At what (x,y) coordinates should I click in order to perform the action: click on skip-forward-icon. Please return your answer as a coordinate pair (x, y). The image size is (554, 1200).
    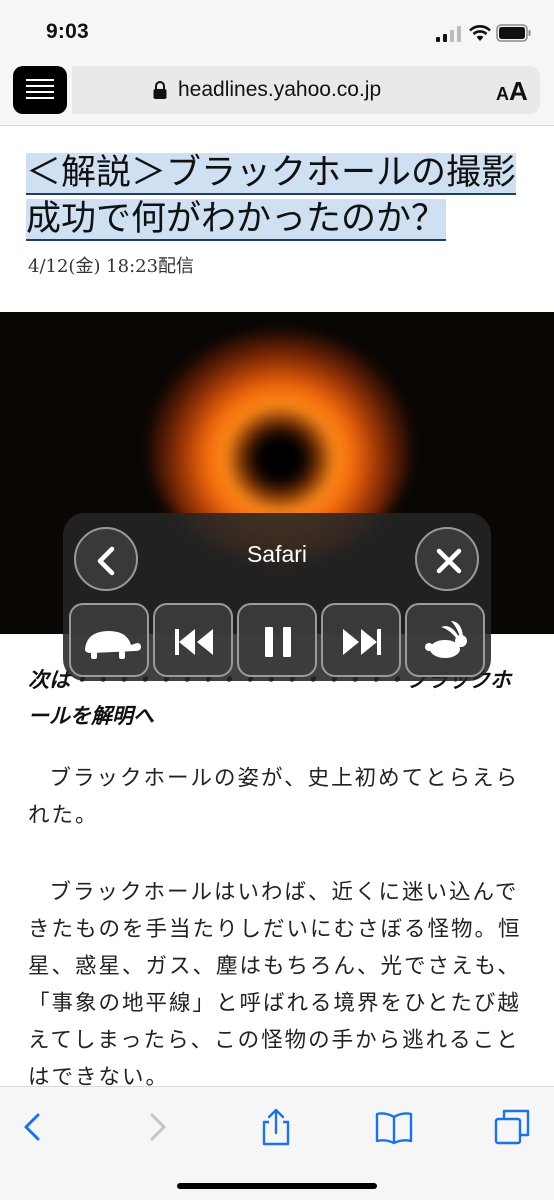
    Looking at the image, I should click on (362, 642).